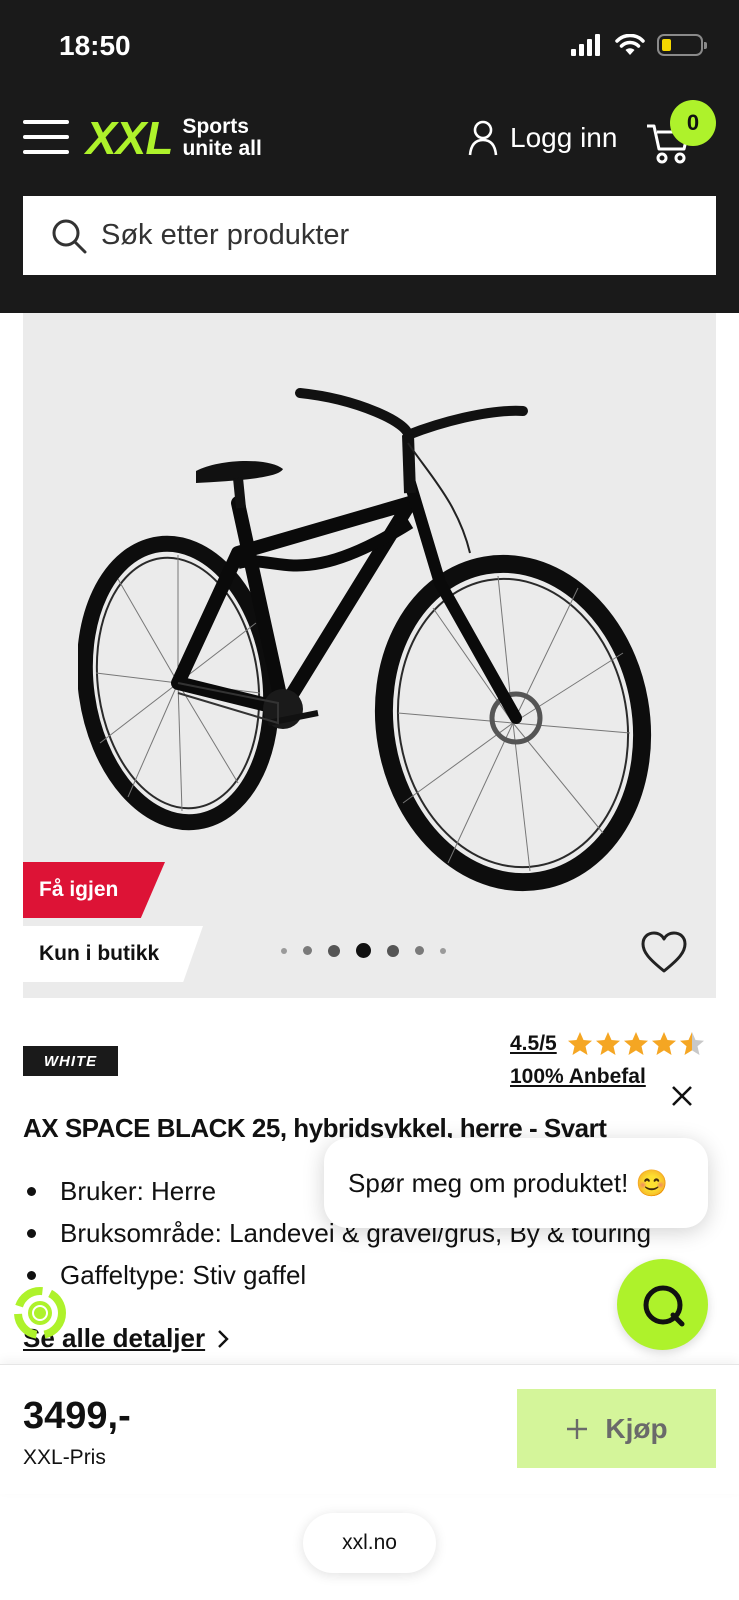 Image resolution: width=739 pixels, height=1600 pixels. I want to click on close-icon, so click(682, 1096).